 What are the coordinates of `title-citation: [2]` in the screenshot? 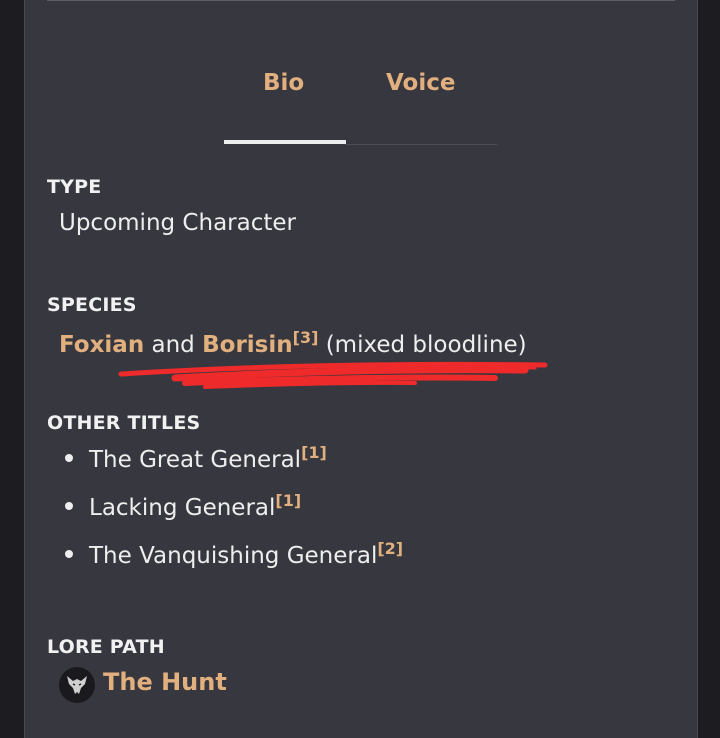 It's located at (390, 548).